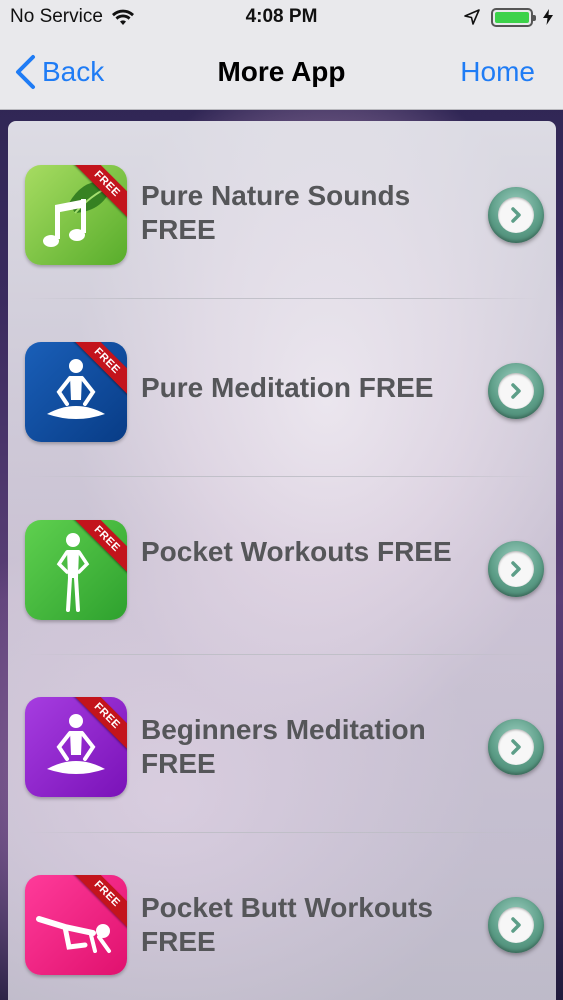 The image size is (563, 1000). I want to click on location-arrow-icon, so click(472, 17).